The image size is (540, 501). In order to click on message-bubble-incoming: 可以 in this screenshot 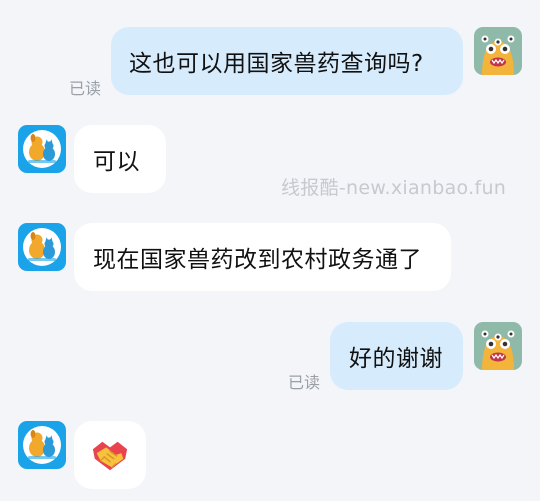, I will do `click(120, 159)`.